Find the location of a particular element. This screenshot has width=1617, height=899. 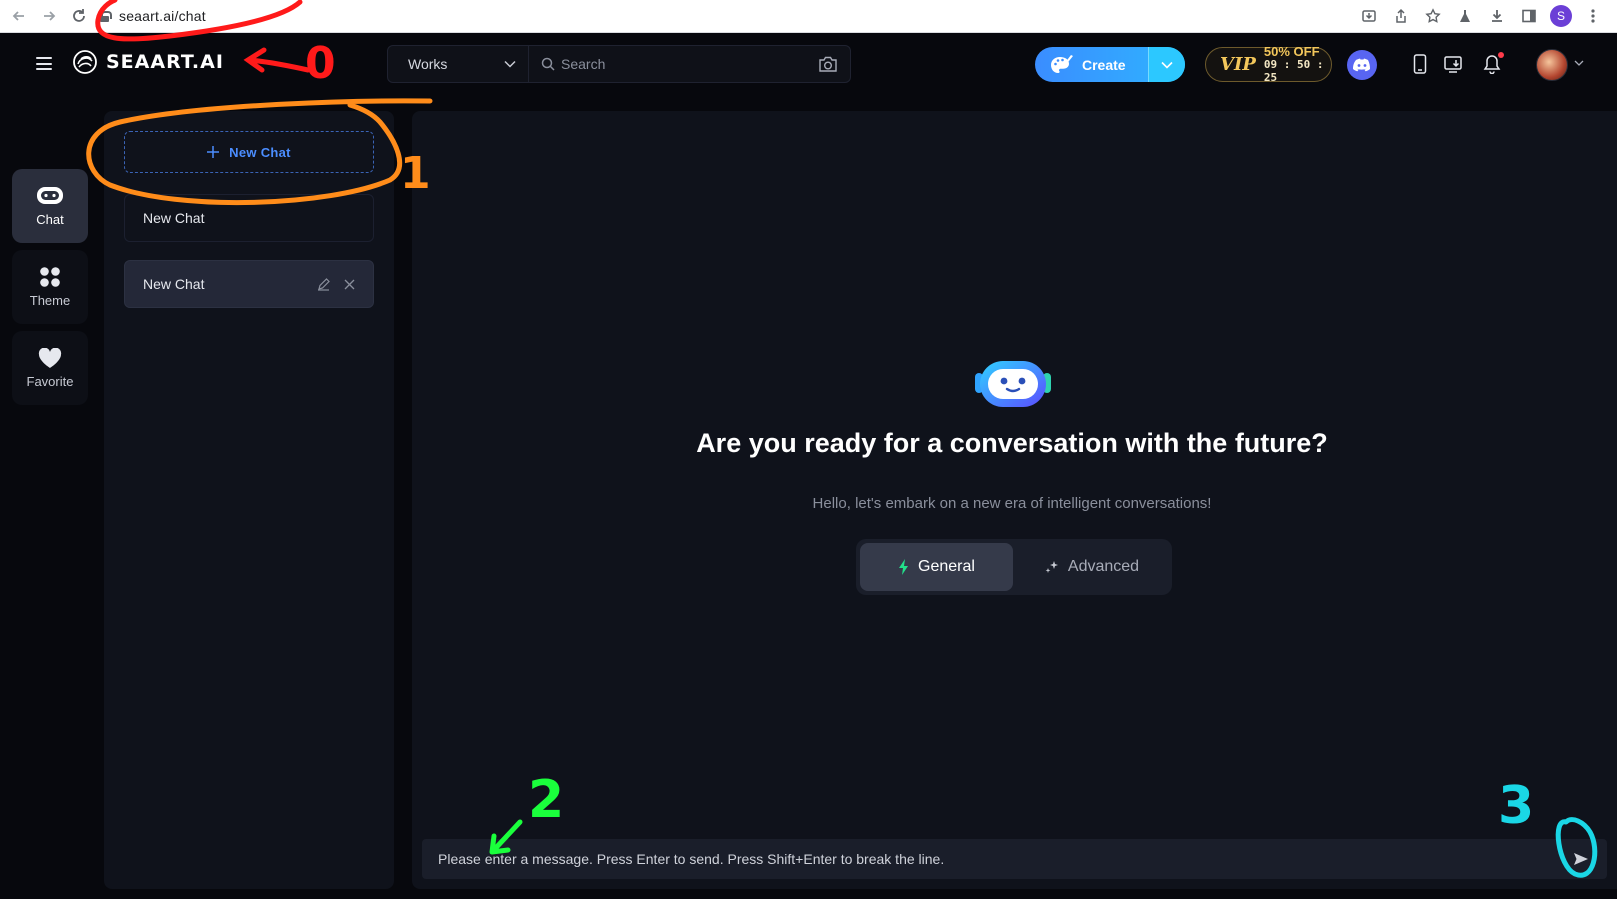

user-avatar is located at coordinates (1552, 65).